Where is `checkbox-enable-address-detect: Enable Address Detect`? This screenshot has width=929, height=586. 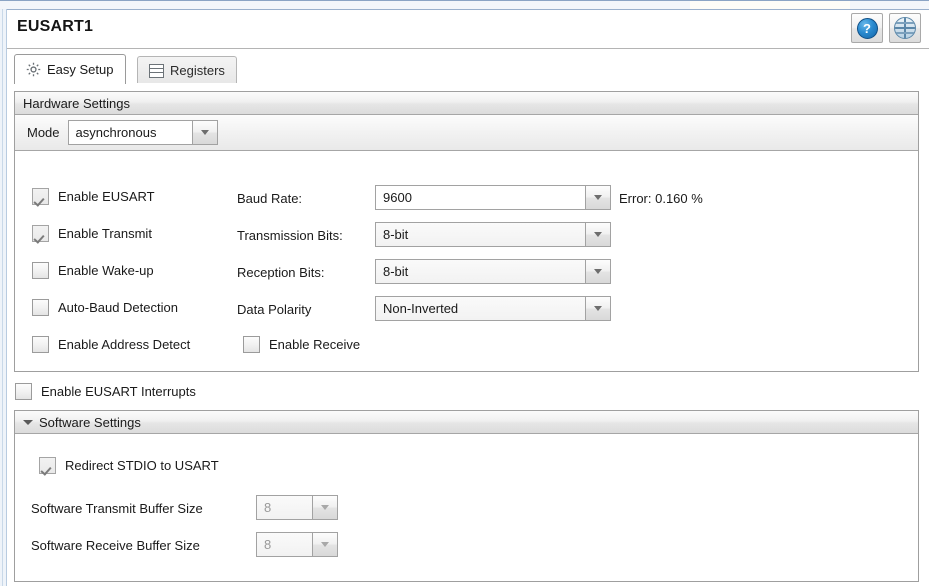
checkbox-enable-address-detect: Enable Address Detect is located at coordinates (111, 344).